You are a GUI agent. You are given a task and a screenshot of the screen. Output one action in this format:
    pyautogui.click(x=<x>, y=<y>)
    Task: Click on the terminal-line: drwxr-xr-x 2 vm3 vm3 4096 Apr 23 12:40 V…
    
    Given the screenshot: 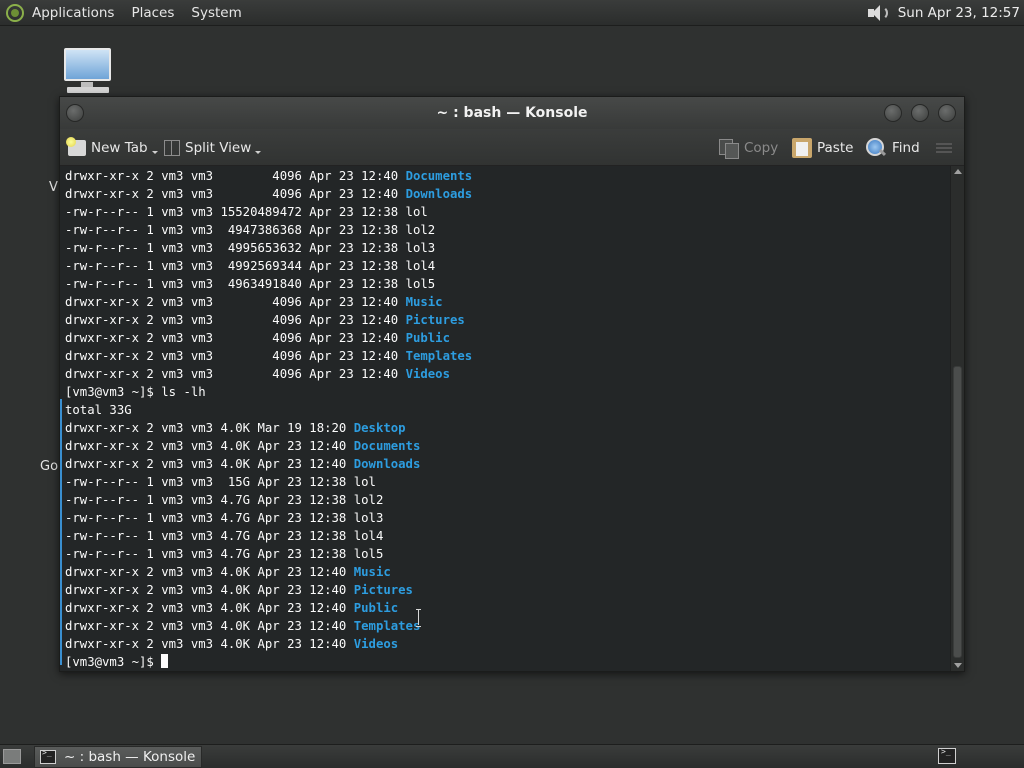 What is the action you would take?
    pyautogui.click(x=268, y=374)
    